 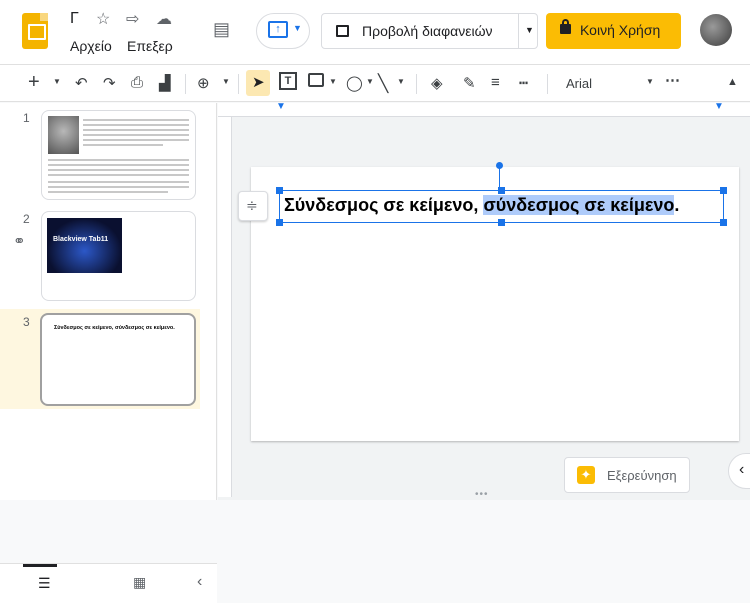 What do you see at coordinates (579, 205) in the screenshot?
I see `text-selected: σύνδεσμος σε κείμενο` at bounding box center [579, 205].